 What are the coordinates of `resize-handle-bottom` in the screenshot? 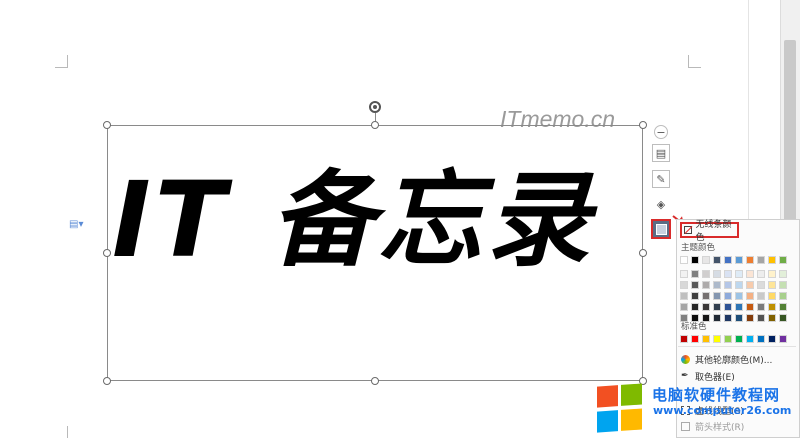 It's located at (375, 381).